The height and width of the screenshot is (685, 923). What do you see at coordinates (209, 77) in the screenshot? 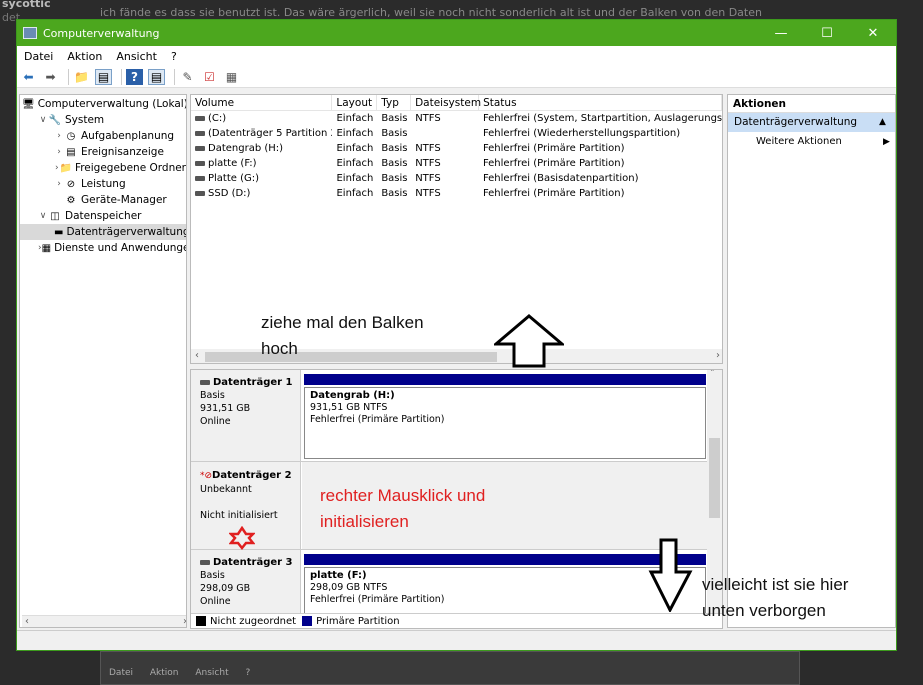
I see `checklist-icon: ☑` at bounding box center [209, 77].